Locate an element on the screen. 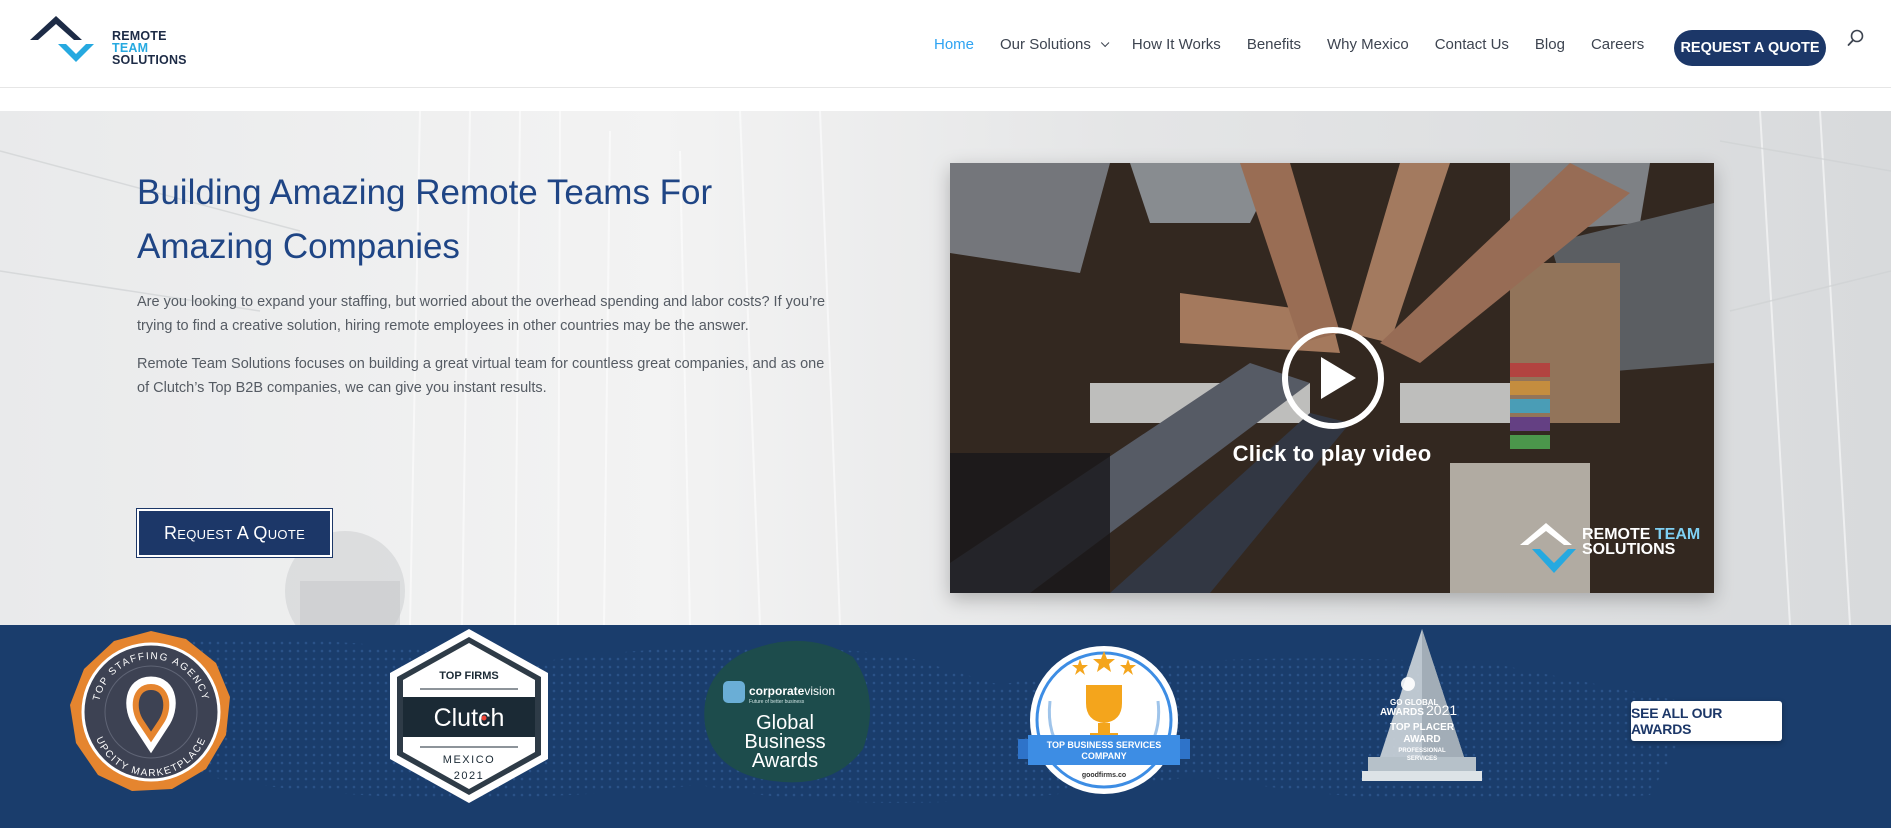 Image resolution: width=1891 pixels, height=828 pixels. video-caption: Click to play video is located at coordinates (1332, 453).